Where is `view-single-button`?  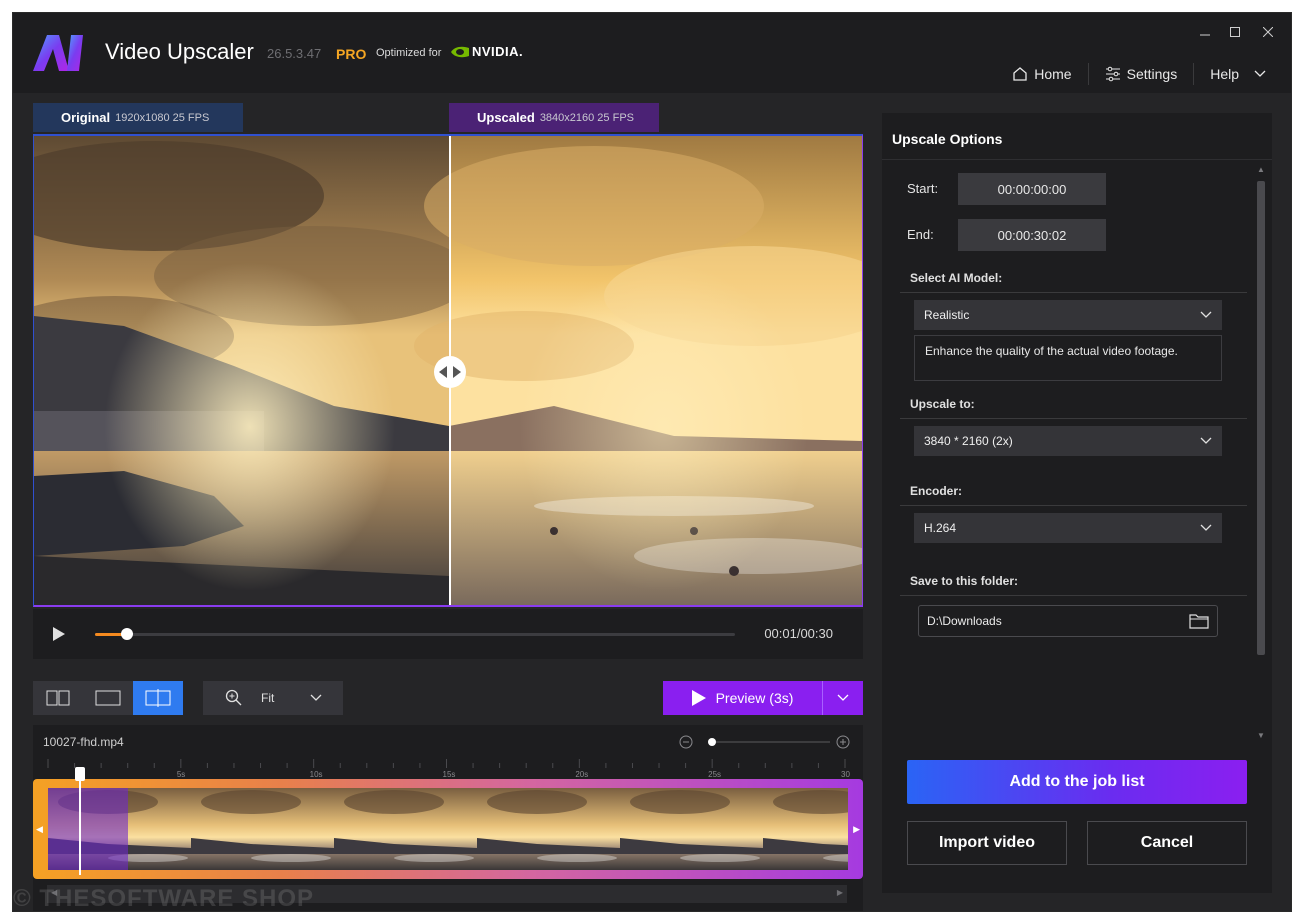 view-single-button is located at coordinates (108, 698).